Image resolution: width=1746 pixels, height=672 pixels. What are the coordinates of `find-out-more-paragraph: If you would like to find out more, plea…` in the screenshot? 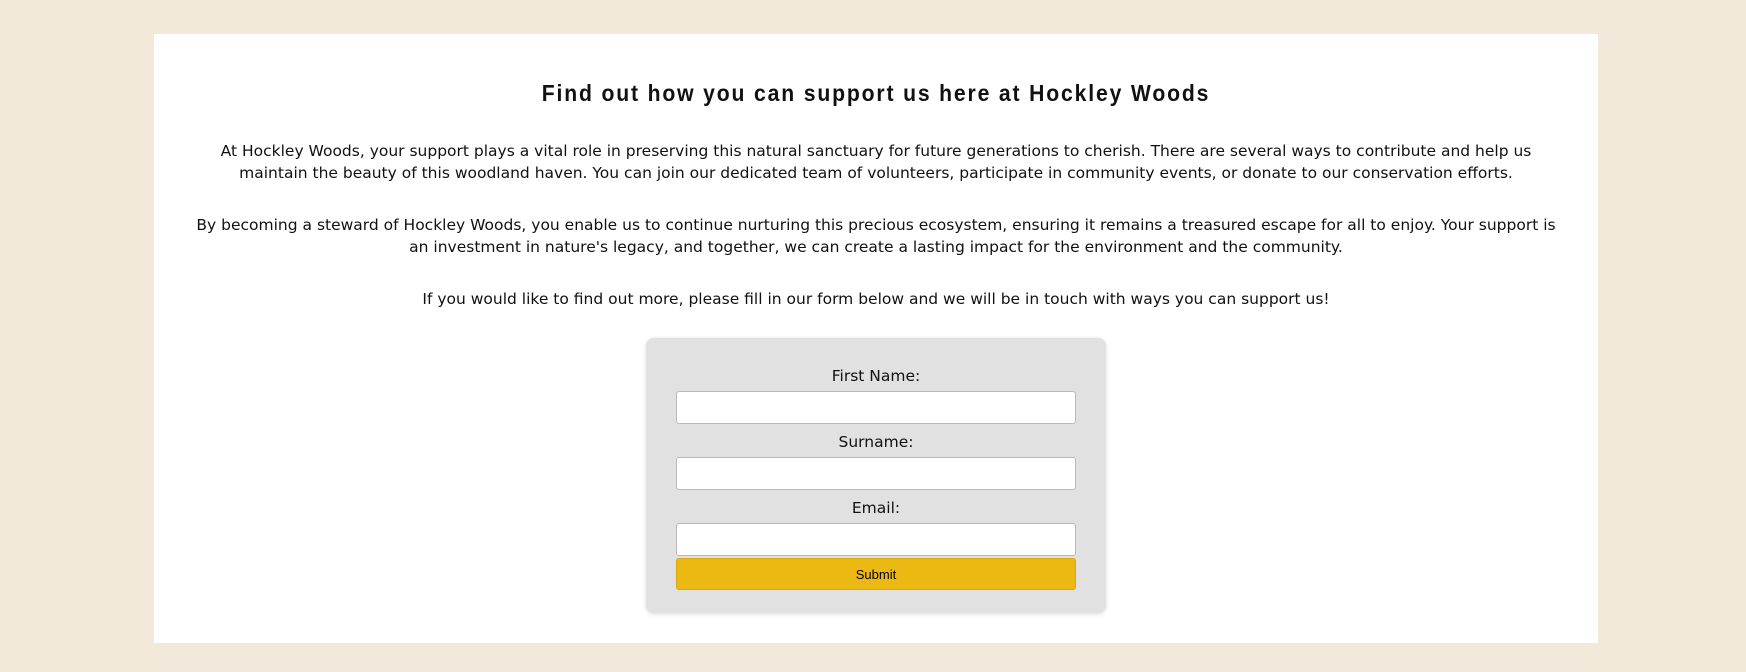 It's located at (876, 298).